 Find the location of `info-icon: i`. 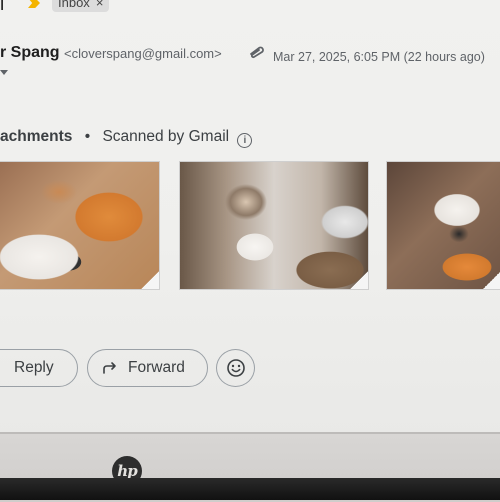

info-icon: i is located at coordinates (245, 140).